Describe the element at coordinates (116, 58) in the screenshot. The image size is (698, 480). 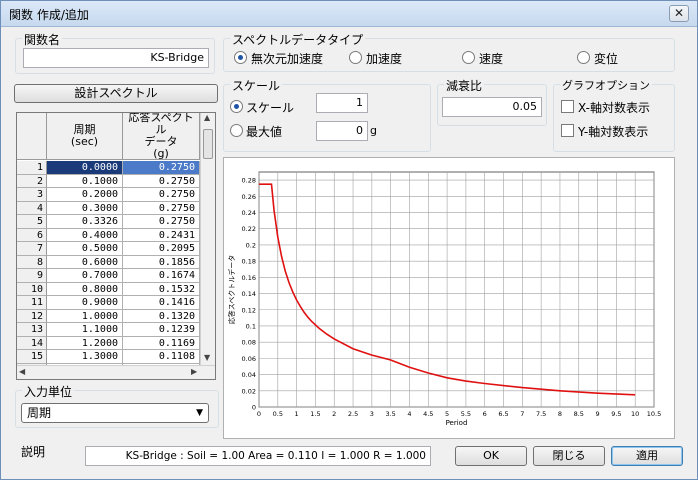
I see `func-name-input: KS-Bridge` at that location.